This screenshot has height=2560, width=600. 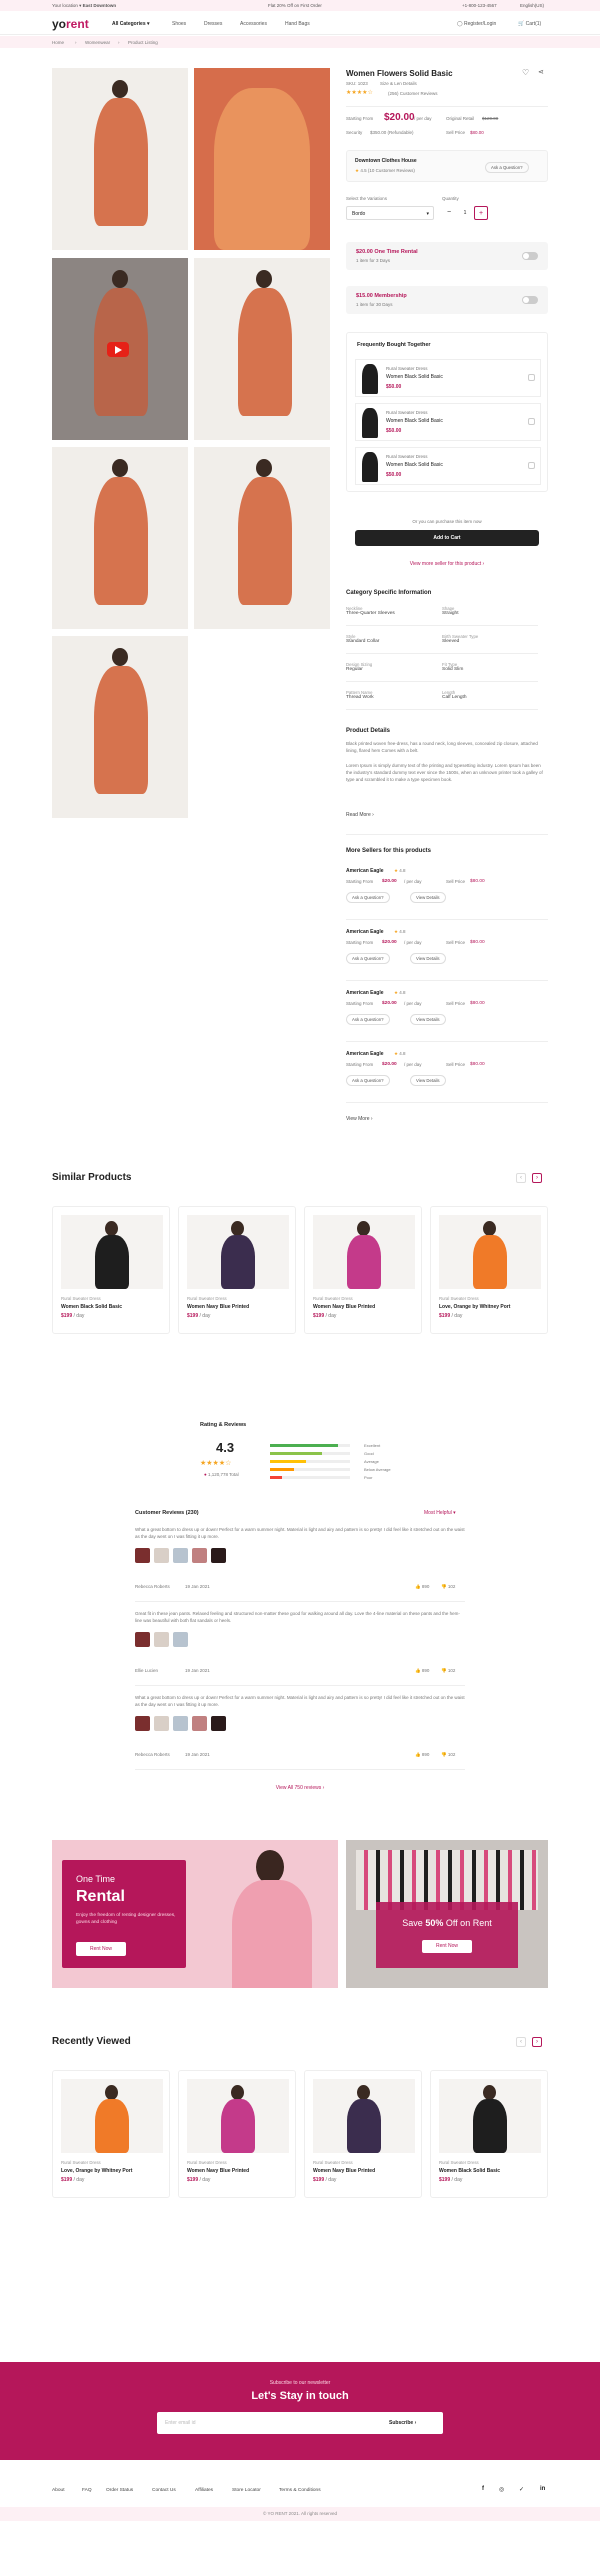 What do you see at coordinates (542, 2489) in the screenshot?
I see `linkedin-icon: in` at bounding box center [542, 2489].